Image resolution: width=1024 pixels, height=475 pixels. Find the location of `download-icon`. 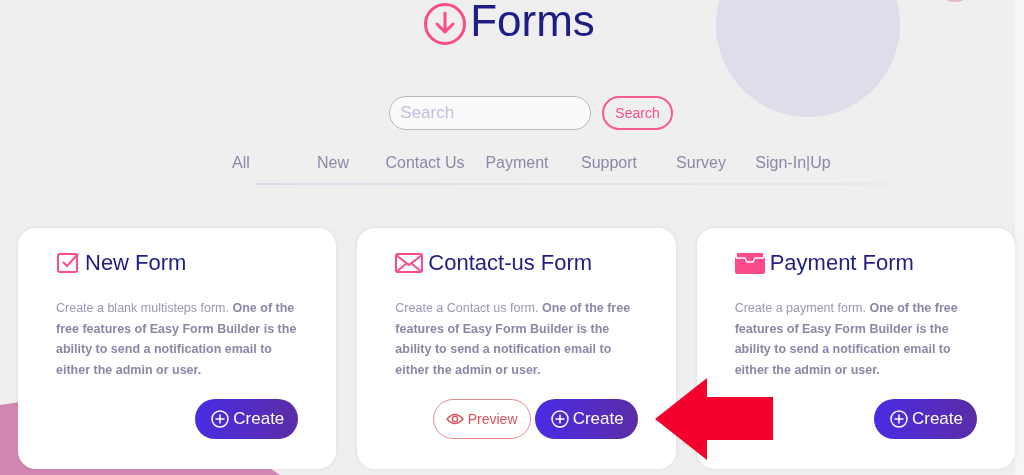

download-icon is located at coordinates (445, 24).